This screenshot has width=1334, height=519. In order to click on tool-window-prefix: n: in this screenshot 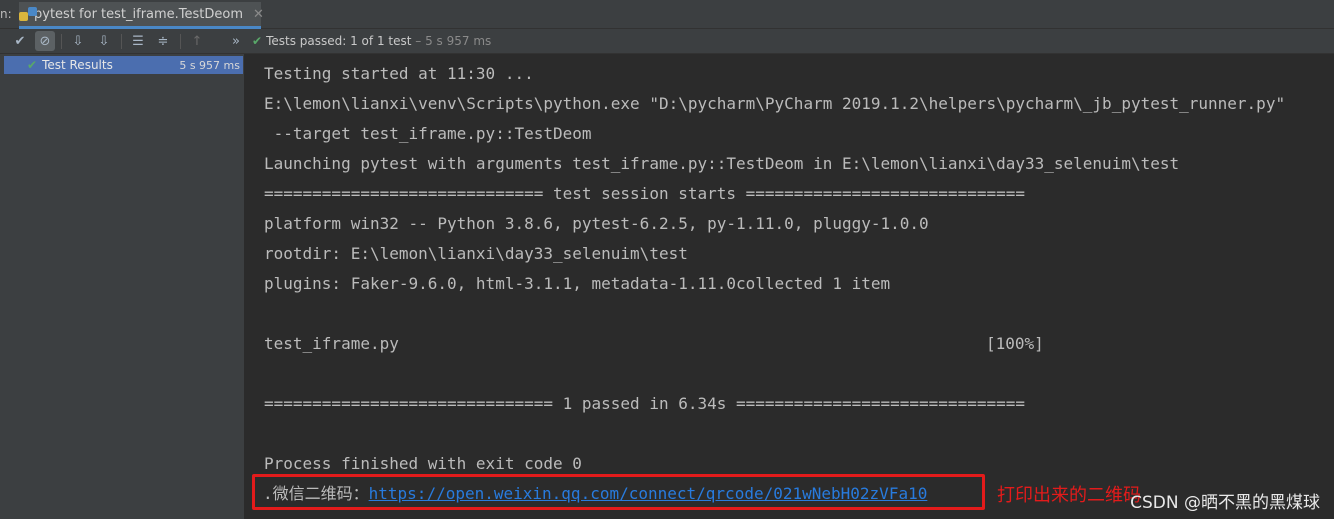, I will do `click(6, 14)`.